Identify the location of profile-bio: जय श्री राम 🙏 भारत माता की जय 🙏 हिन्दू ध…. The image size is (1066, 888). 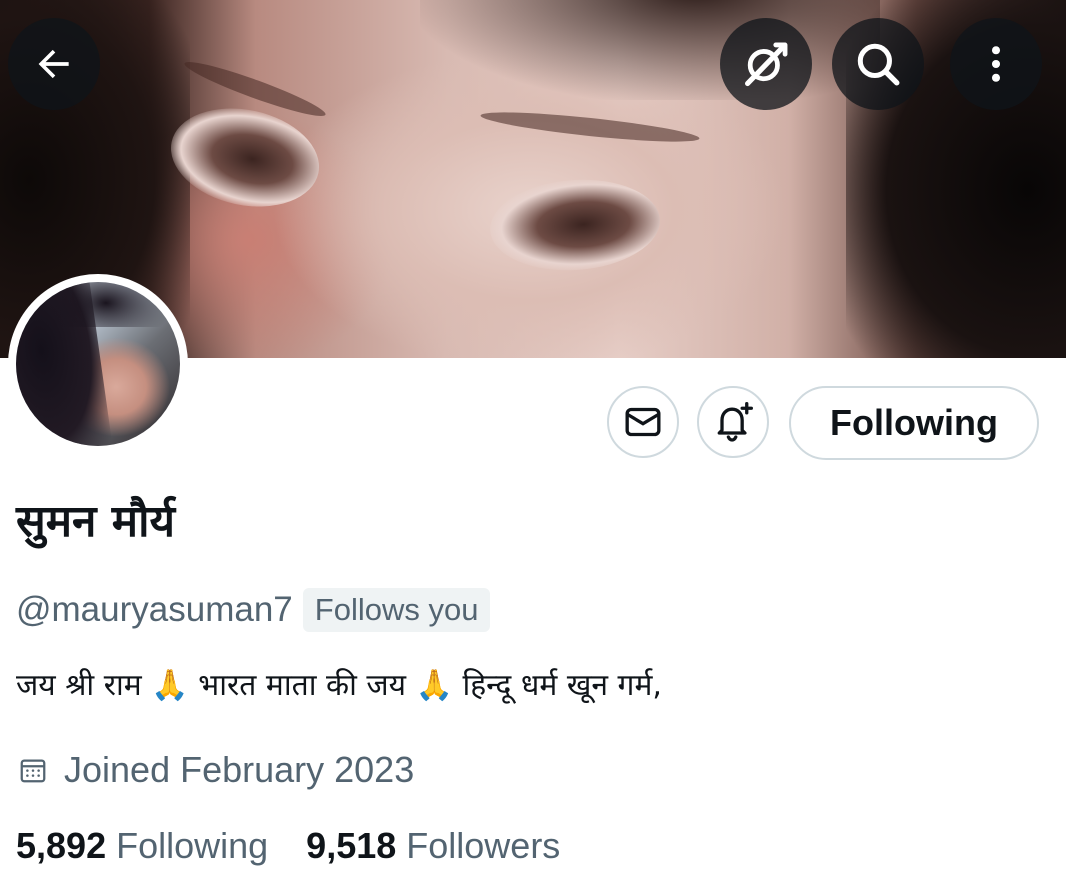
(339, 685).